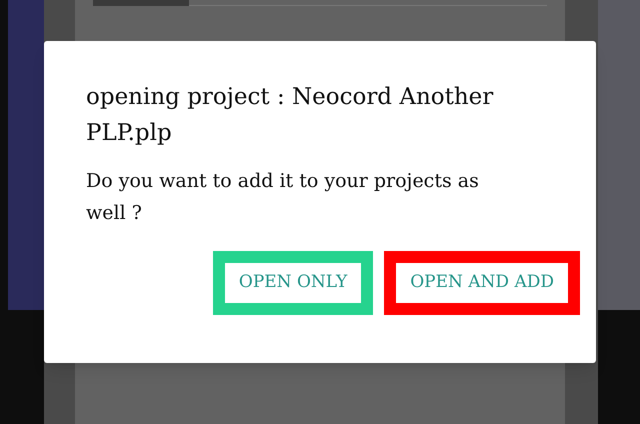 The width and height of the screenshot is (640, 424). Describe the element at coordinates (482, 283) in the screenshot. I see `dialog-button: OPEN AND ADD` at that location.